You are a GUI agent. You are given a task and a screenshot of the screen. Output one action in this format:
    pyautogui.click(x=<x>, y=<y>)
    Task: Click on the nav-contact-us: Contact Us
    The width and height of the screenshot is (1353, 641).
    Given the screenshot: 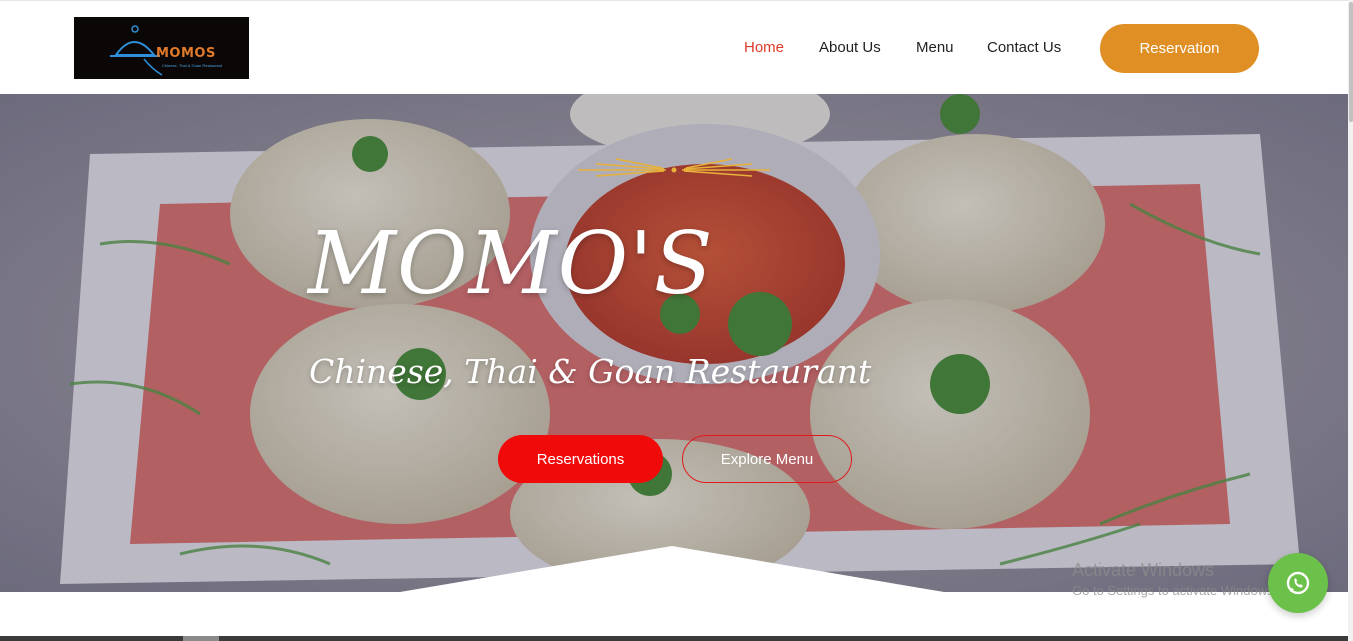 What is the action you would take?
    pyautogui.click(x=1024, y=47)
    